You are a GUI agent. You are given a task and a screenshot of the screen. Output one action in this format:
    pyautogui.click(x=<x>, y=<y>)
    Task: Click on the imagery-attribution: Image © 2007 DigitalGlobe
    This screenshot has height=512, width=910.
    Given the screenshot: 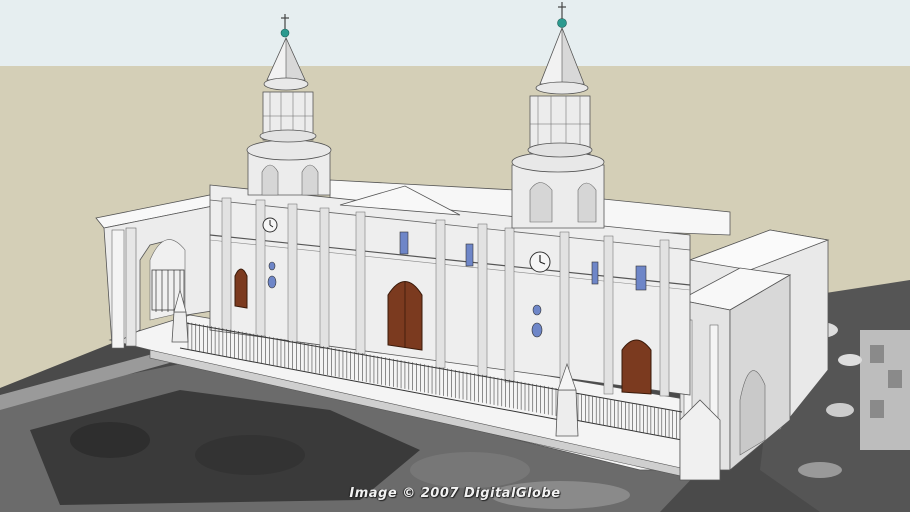 What is the action you would take?
    pyautogui.click(x=455, y=493)
    